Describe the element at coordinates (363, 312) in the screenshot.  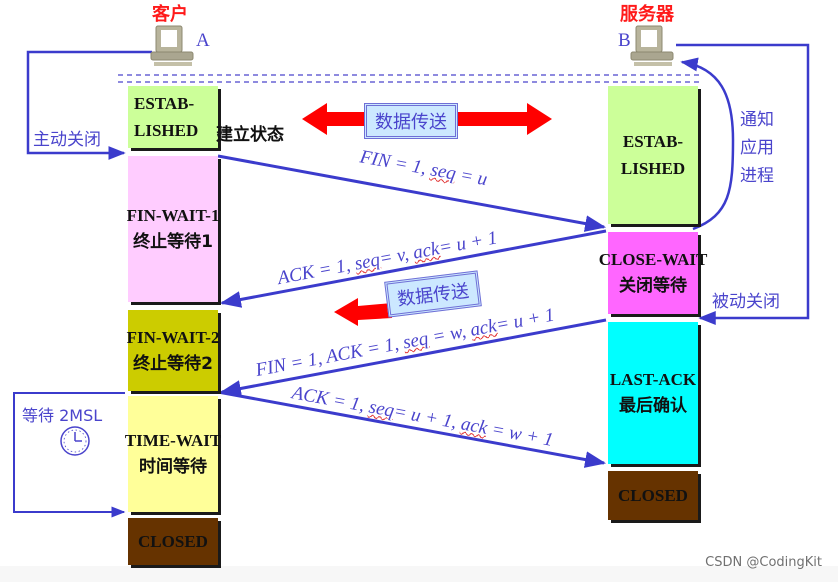
I see `data-transfer-left-arrow` at that location.